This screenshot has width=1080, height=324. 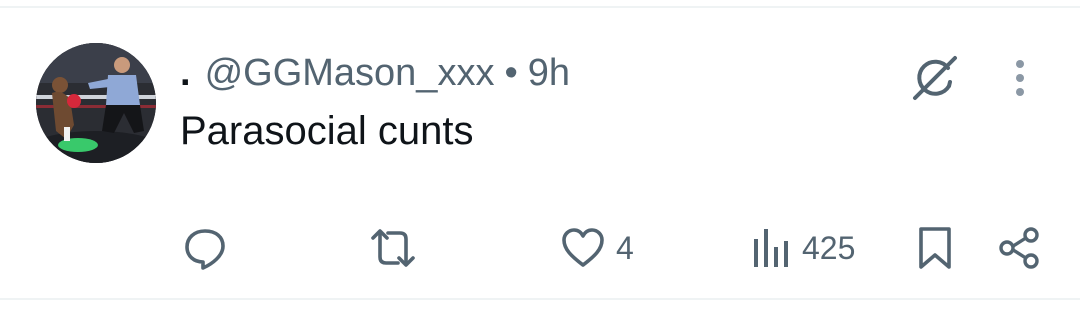 I want to click on avatar-image, so click(x=96, y=103).